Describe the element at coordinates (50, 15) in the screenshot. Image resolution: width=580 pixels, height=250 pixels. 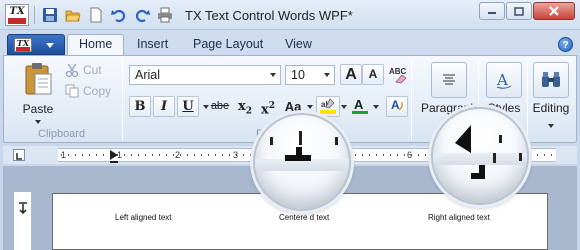
I see `save-icon` at that location.